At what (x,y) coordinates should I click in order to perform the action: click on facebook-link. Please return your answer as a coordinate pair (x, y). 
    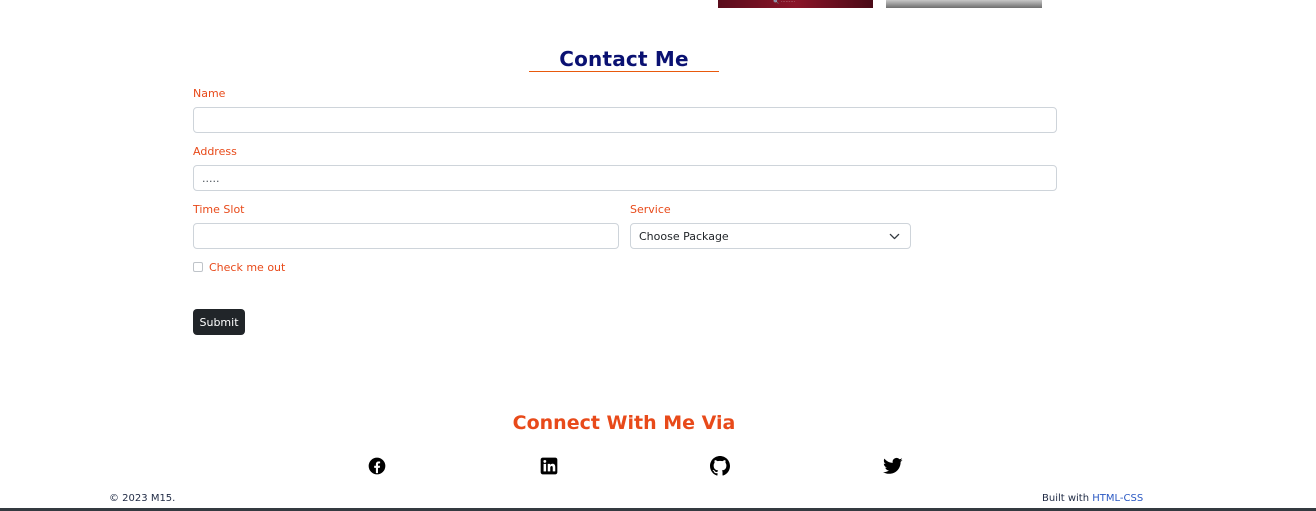
    Looking at the image, I should click on (377, 466).